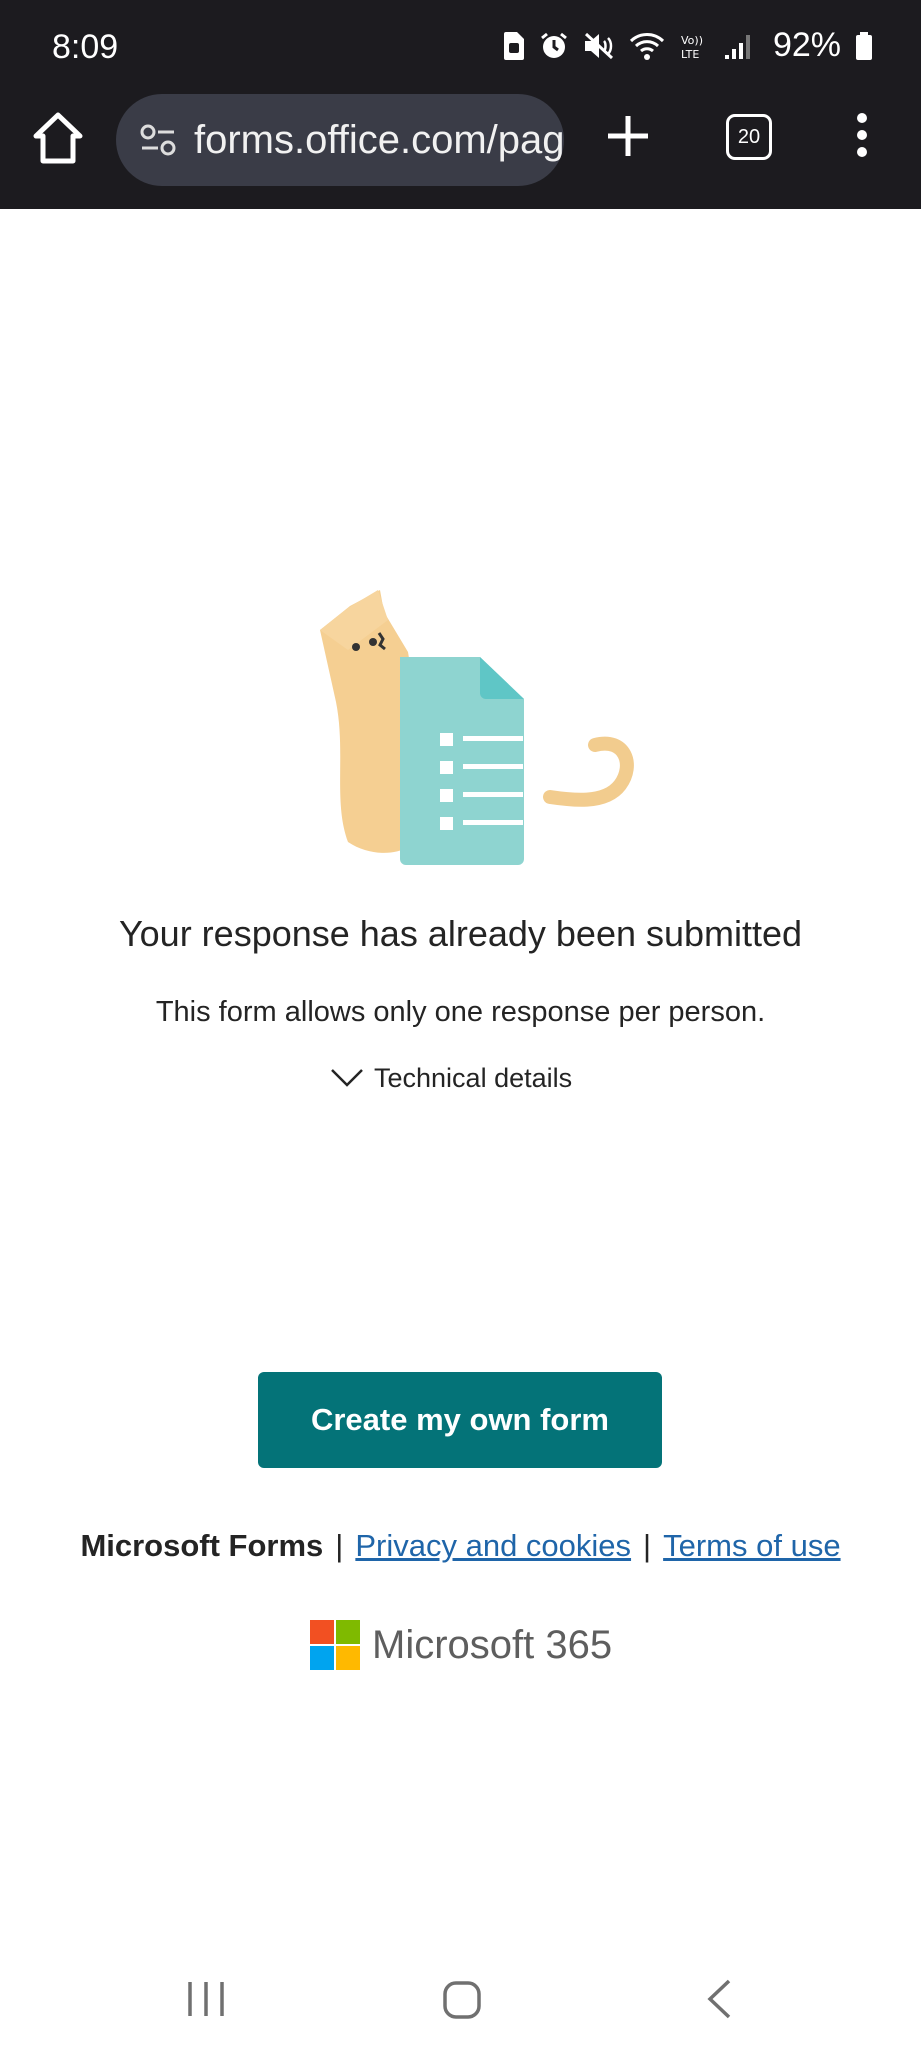 The height and width of the screenshot is (2048, 921). Describe the element at coordinates (460, 1420) in the screenshot. I see `create-my-own-form-button: Create my own form` at that location.